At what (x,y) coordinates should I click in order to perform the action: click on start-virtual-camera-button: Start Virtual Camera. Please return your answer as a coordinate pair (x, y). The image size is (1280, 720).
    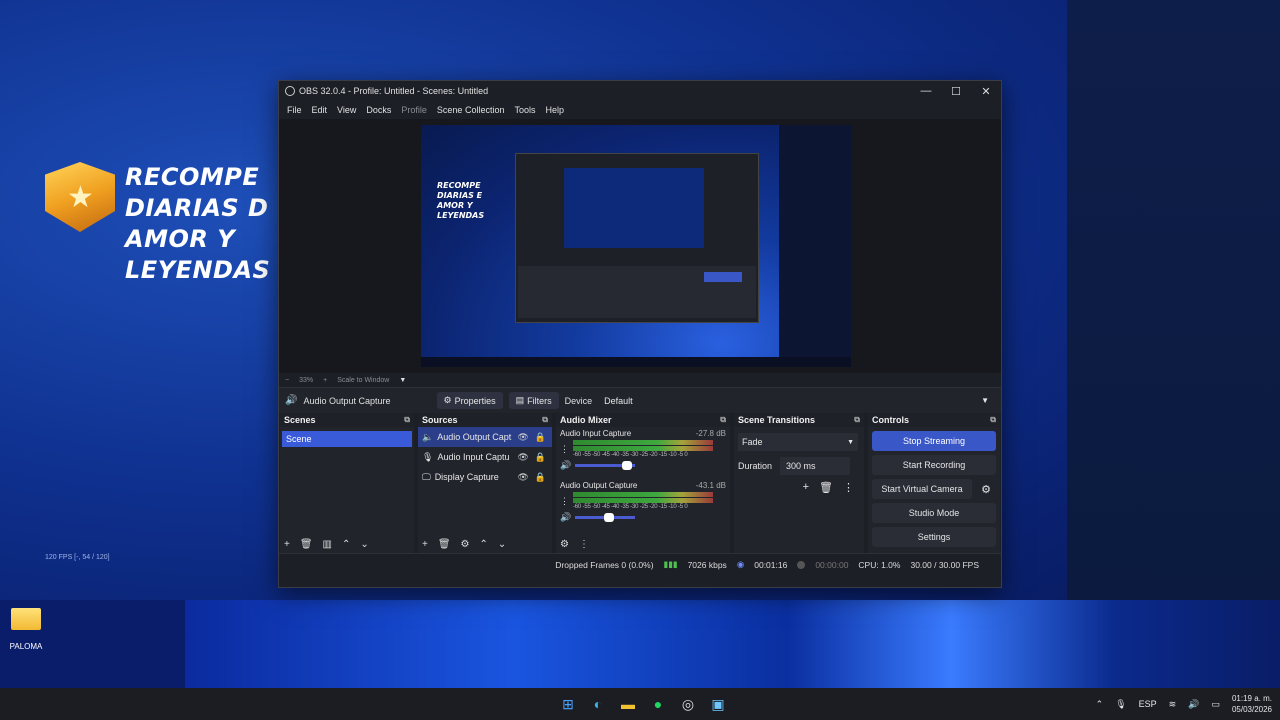
    Looking at the image, I should click on (922, 489).